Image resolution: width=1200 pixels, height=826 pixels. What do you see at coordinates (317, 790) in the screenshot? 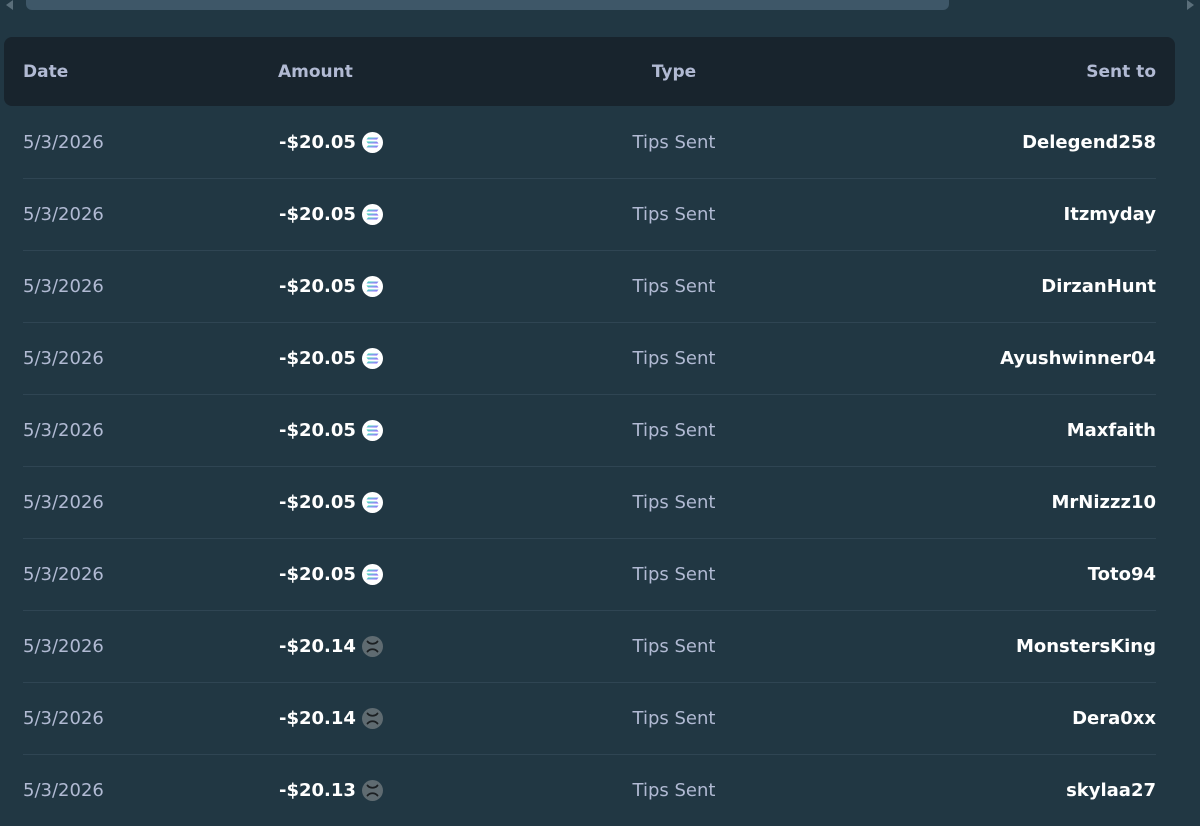
I see `amount-value: -$20.13` at bounding box center [317, 790].